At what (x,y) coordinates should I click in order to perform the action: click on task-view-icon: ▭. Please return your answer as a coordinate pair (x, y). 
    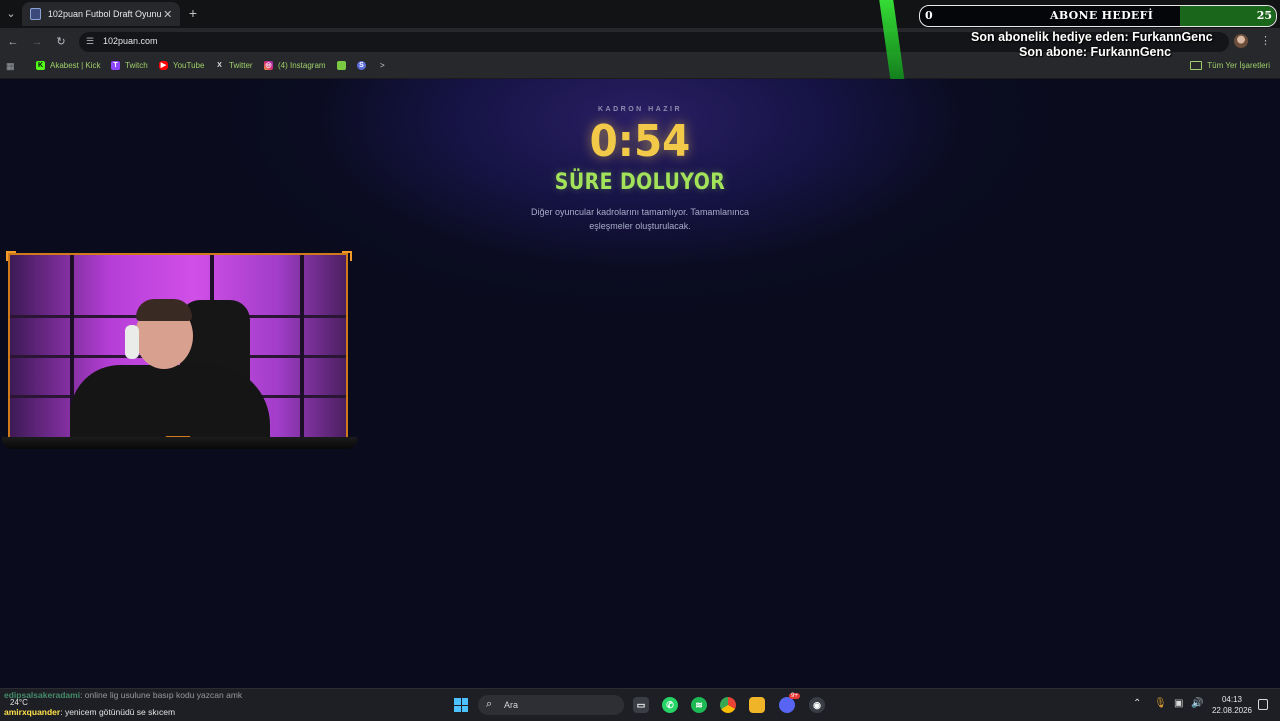
    Looking at the image, I should click on (641, 705).